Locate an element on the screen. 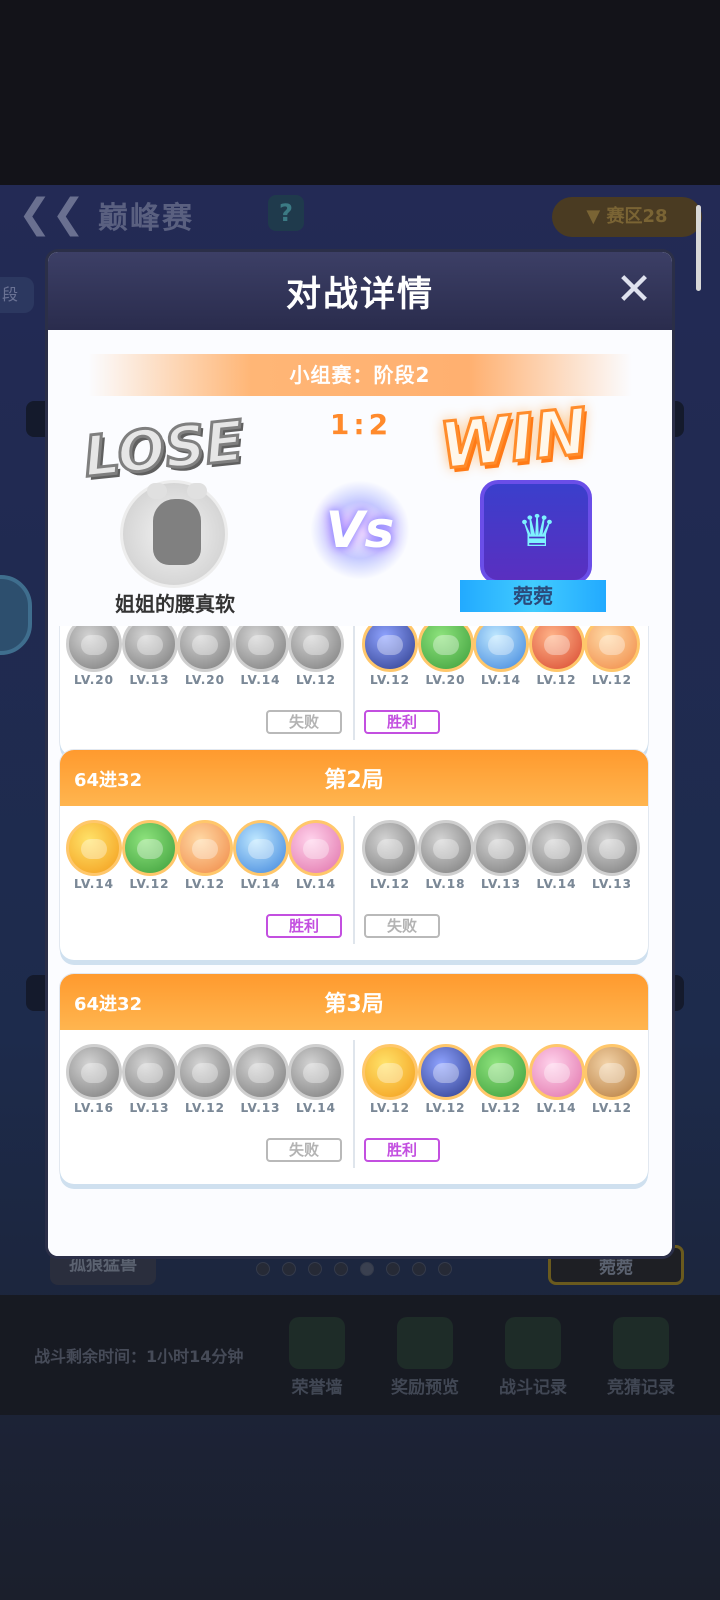 The width and height of the screenshot is (720, 1600). close-icon: ✕ is located at coordinates (634, 290).